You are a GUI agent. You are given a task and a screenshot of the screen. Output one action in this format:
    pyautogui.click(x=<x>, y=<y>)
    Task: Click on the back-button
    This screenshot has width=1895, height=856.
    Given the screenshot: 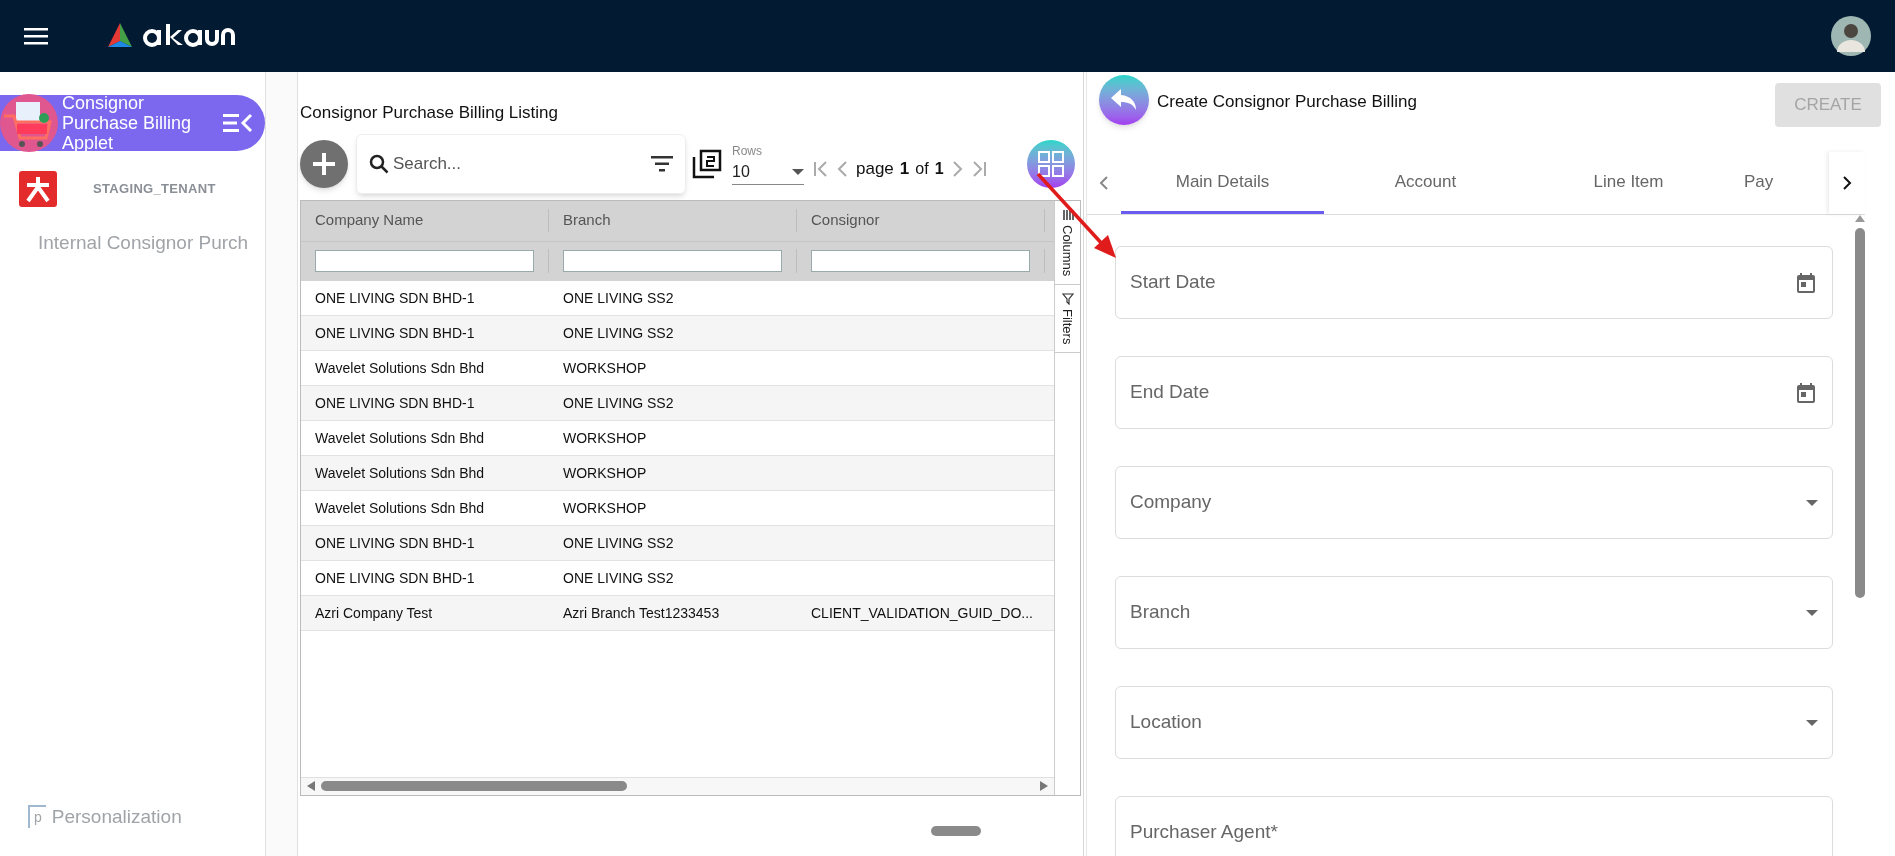 What is the action you would take?
    pyautogui.click(x=1124, y=100)
    